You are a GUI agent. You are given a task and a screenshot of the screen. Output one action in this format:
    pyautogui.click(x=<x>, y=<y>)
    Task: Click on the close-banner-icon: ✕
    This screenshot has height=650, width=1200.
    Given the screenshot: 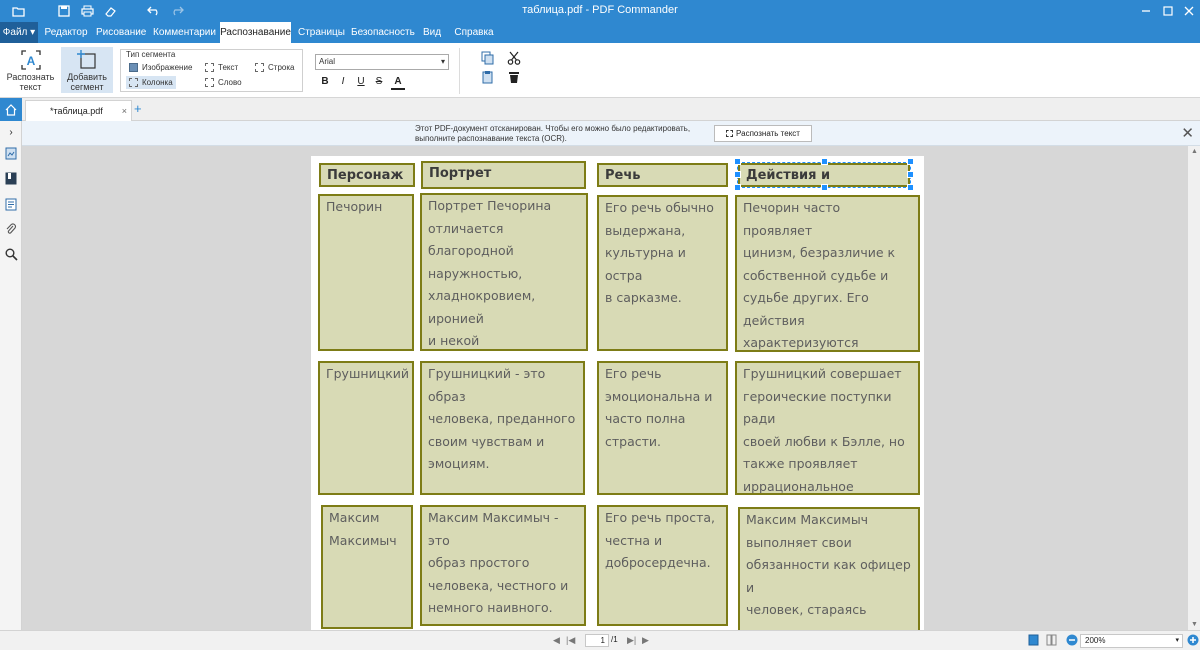 What is the action you would take?
    pyautogui.click(x=1187, y=133)
    